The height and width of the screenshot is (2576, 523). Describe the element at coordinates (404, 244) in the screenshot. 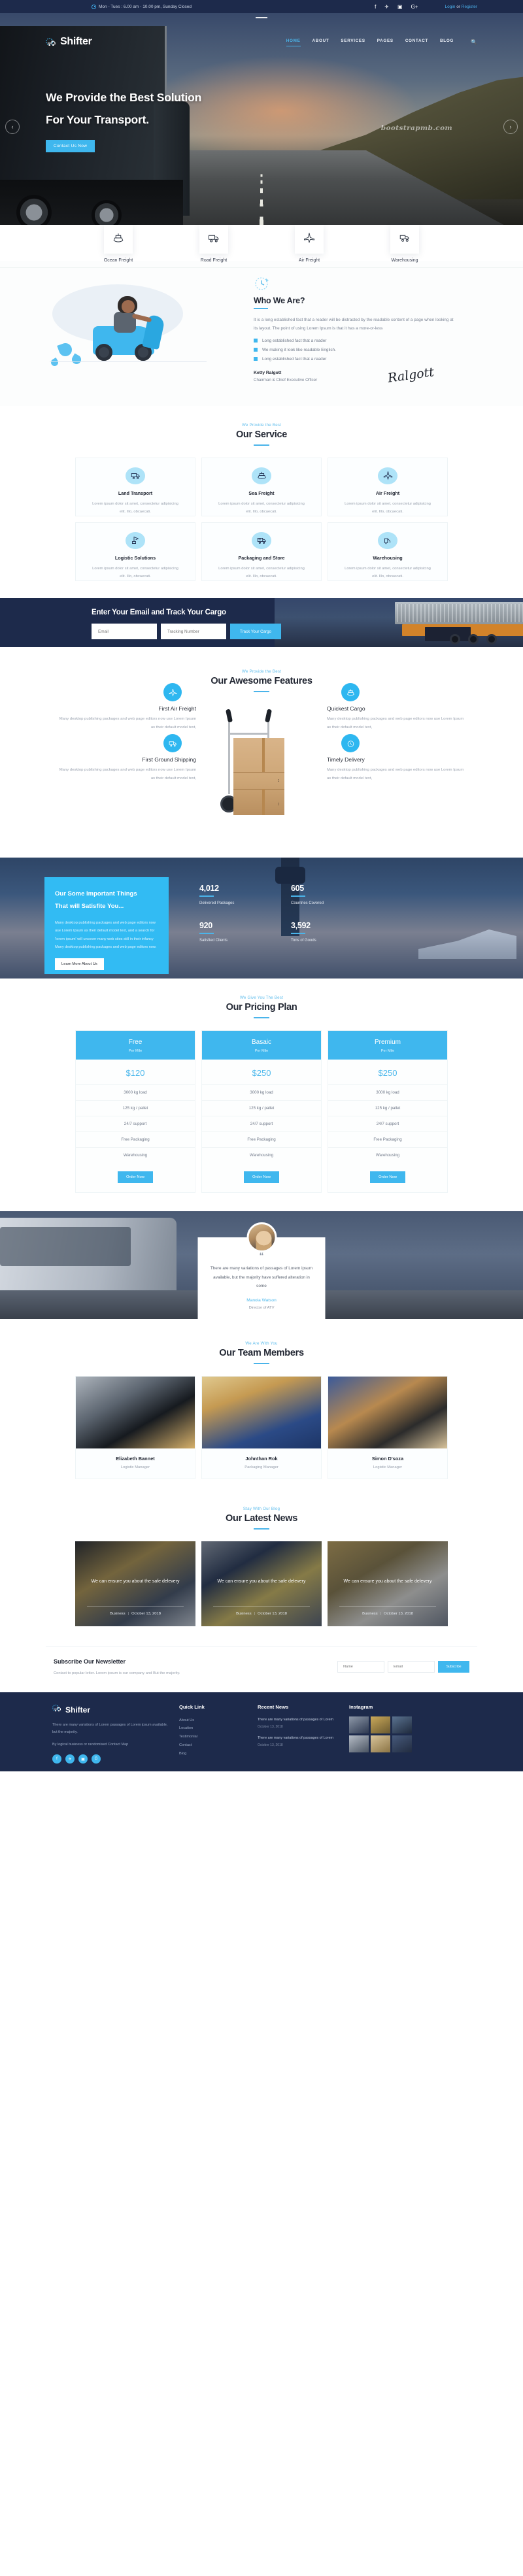

I see `freight-item-warehousing: Warehousing` at that location.